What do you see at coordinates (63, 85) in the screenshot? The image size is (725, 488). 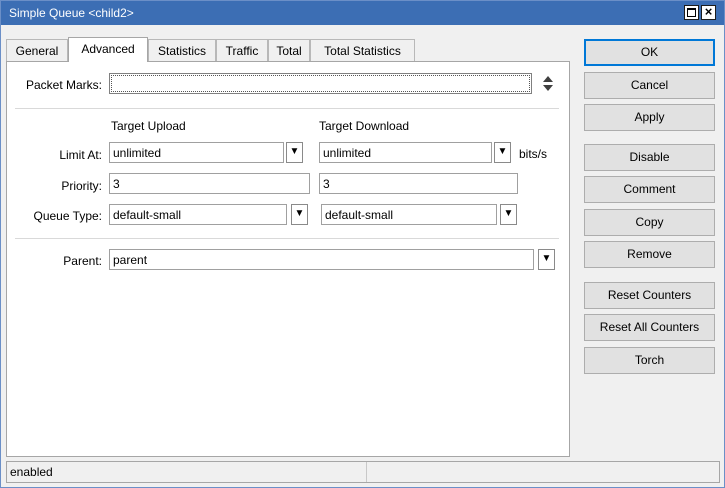 I see `packet-marks-label: Packet Marks:` at bounding box center [63, 85].